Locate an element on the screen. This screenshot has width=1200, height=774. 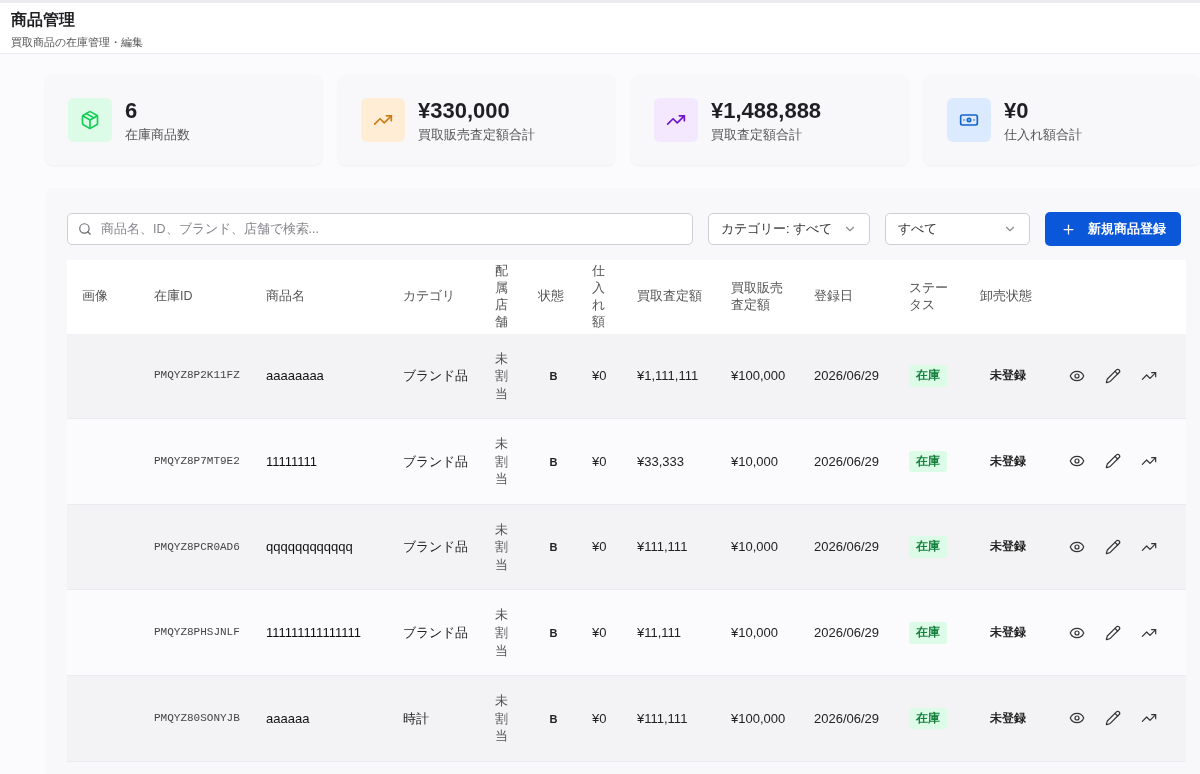
stock-id: PMQYZ8PCR0AD6 is located at coordinates (195, 547).